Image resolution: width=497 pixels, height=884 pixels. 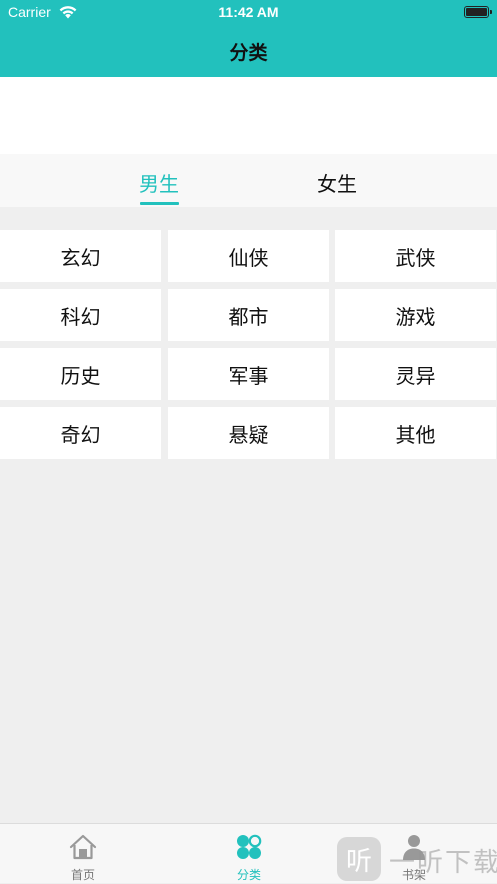 What do you see at coordinates (415, 433) in the screenshot?
I see `category-item: 其他` at bounding box center [415, 433].